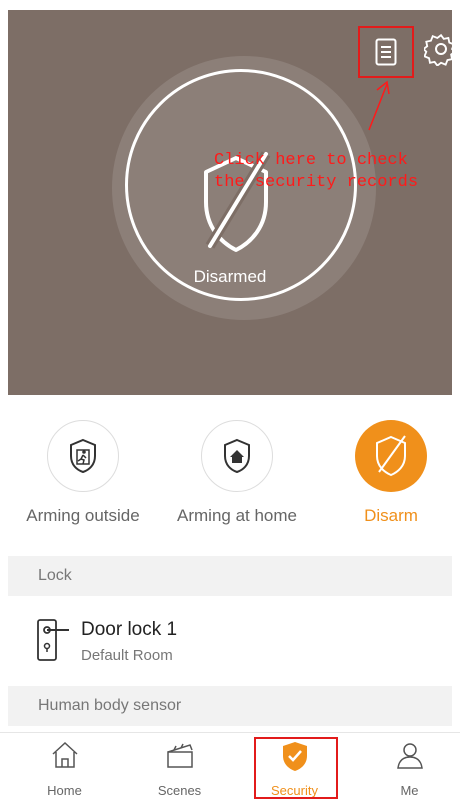 This screenshot has height=800, width=460. I want to click on document-list-icon, so click(386, 52).